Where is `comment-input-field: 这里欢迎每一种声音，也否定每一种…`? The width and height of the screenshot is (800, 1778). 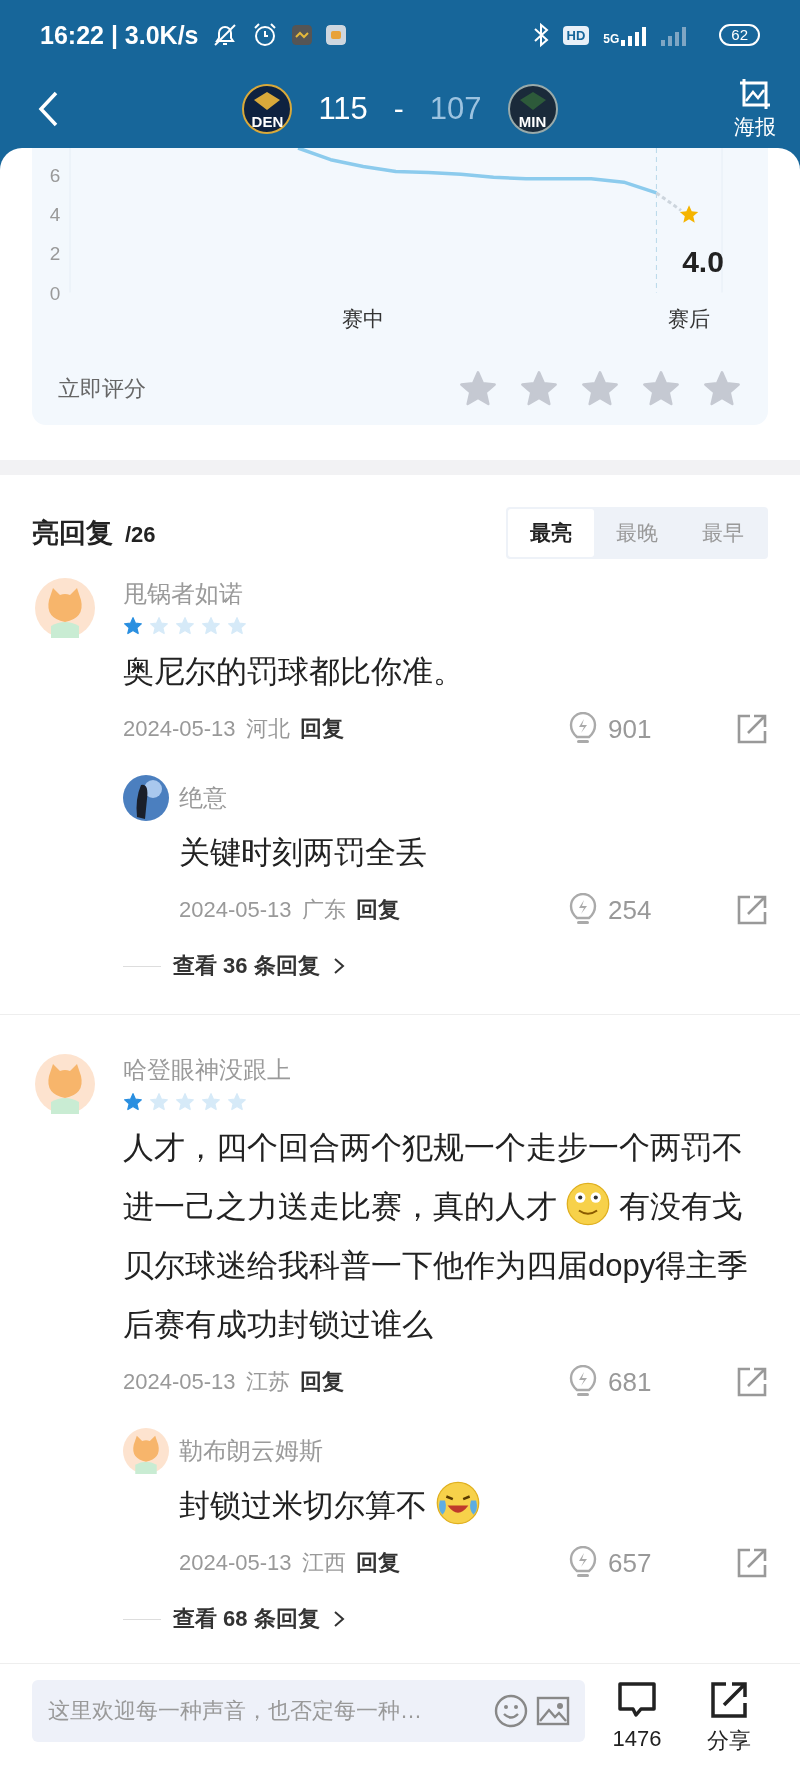 comment-input-field: 这里欢迎每一种声音，也否定每一种… is located at coordinates (308, 1711).